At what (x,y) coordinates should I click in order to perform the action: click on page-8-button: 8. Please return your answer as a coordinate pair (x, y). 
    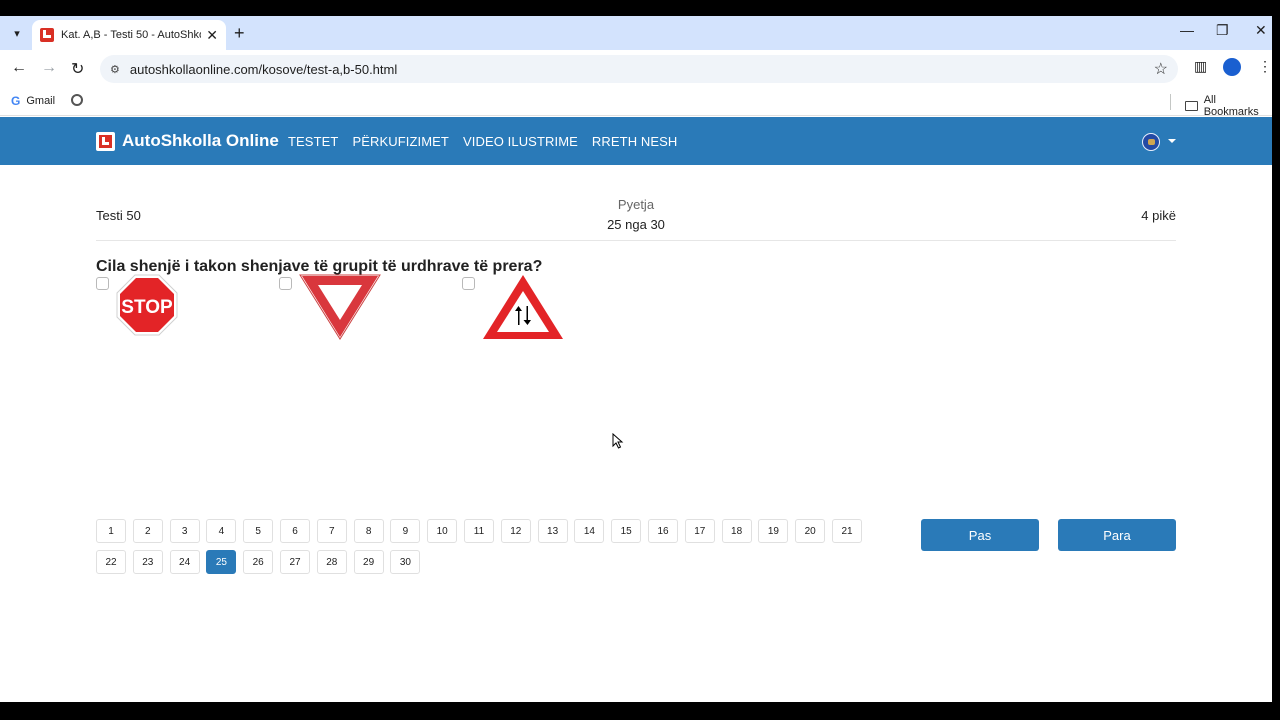
    Looking at the image, I should click on (368, 531).